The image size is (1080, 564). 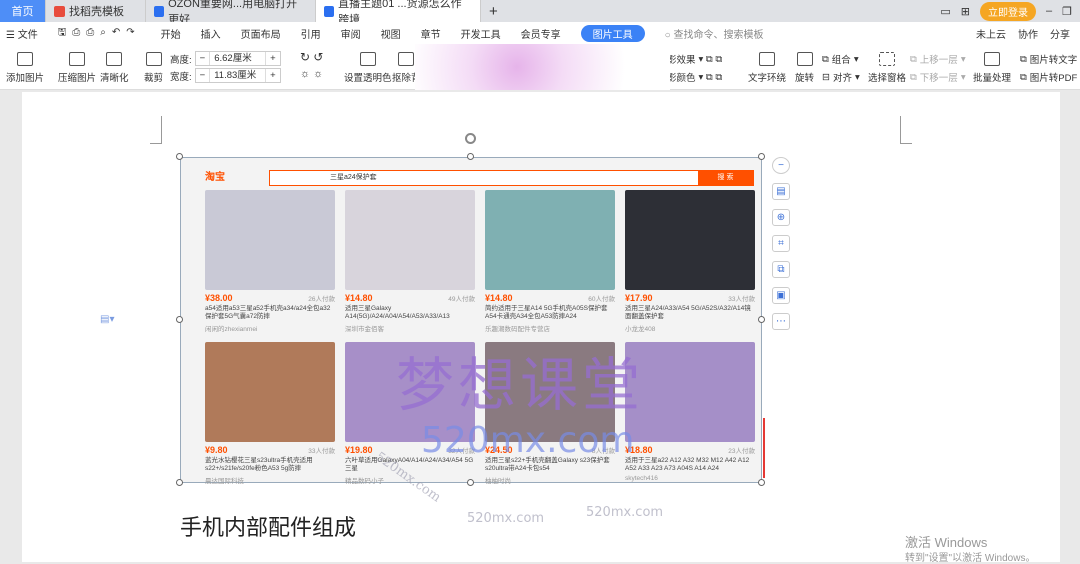 I want to click on height-input: 6.62厘米, so click(x=238, y=58).